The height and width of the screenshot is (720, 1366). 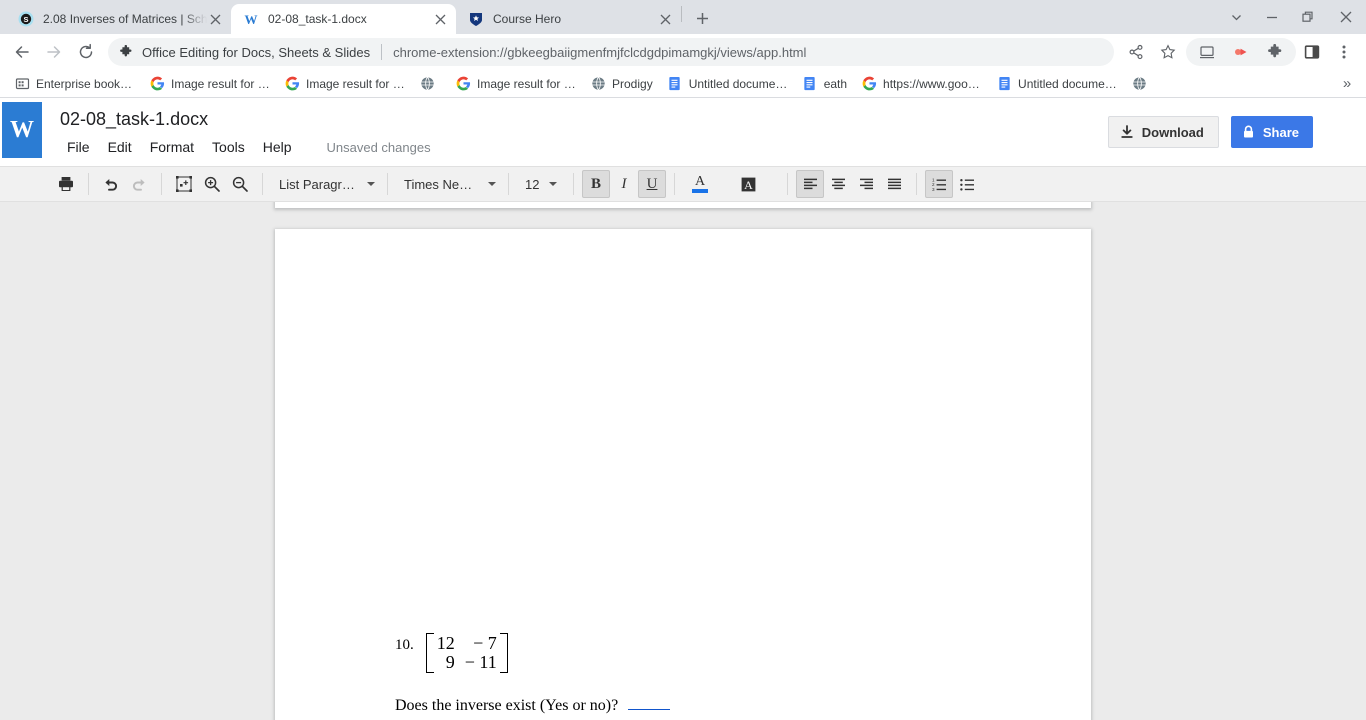 What do you see at coordinates (111, 184) in the screenshot?
I see `undo-icon` at bounding box center [111, 184].